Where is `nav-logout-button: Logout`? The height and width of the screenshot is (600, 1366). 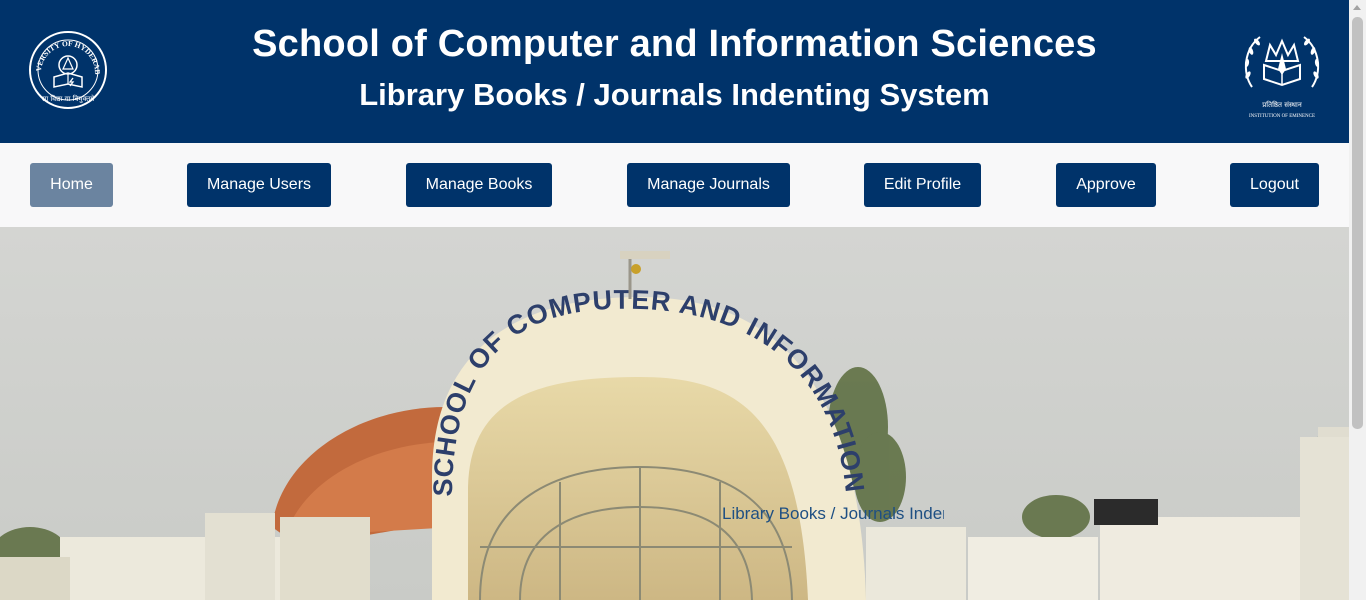 nav-logout-button: Logout is located at coordinates (1274, 185).